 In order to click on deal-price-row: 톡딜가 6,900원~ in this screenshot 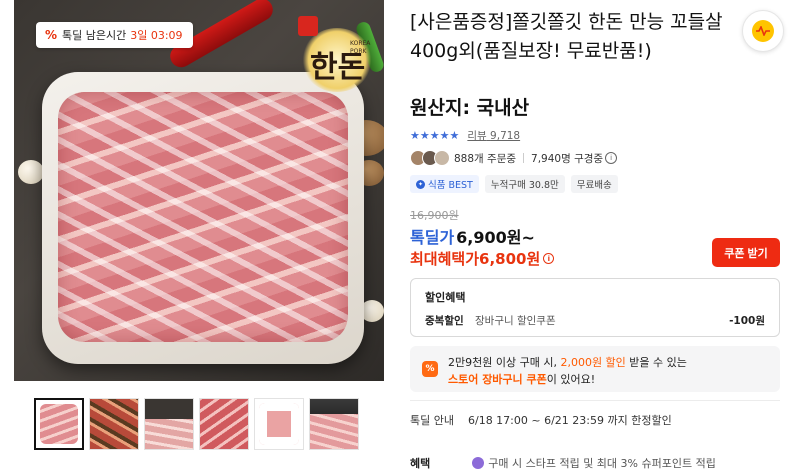, I will do `click(472, 236)`.